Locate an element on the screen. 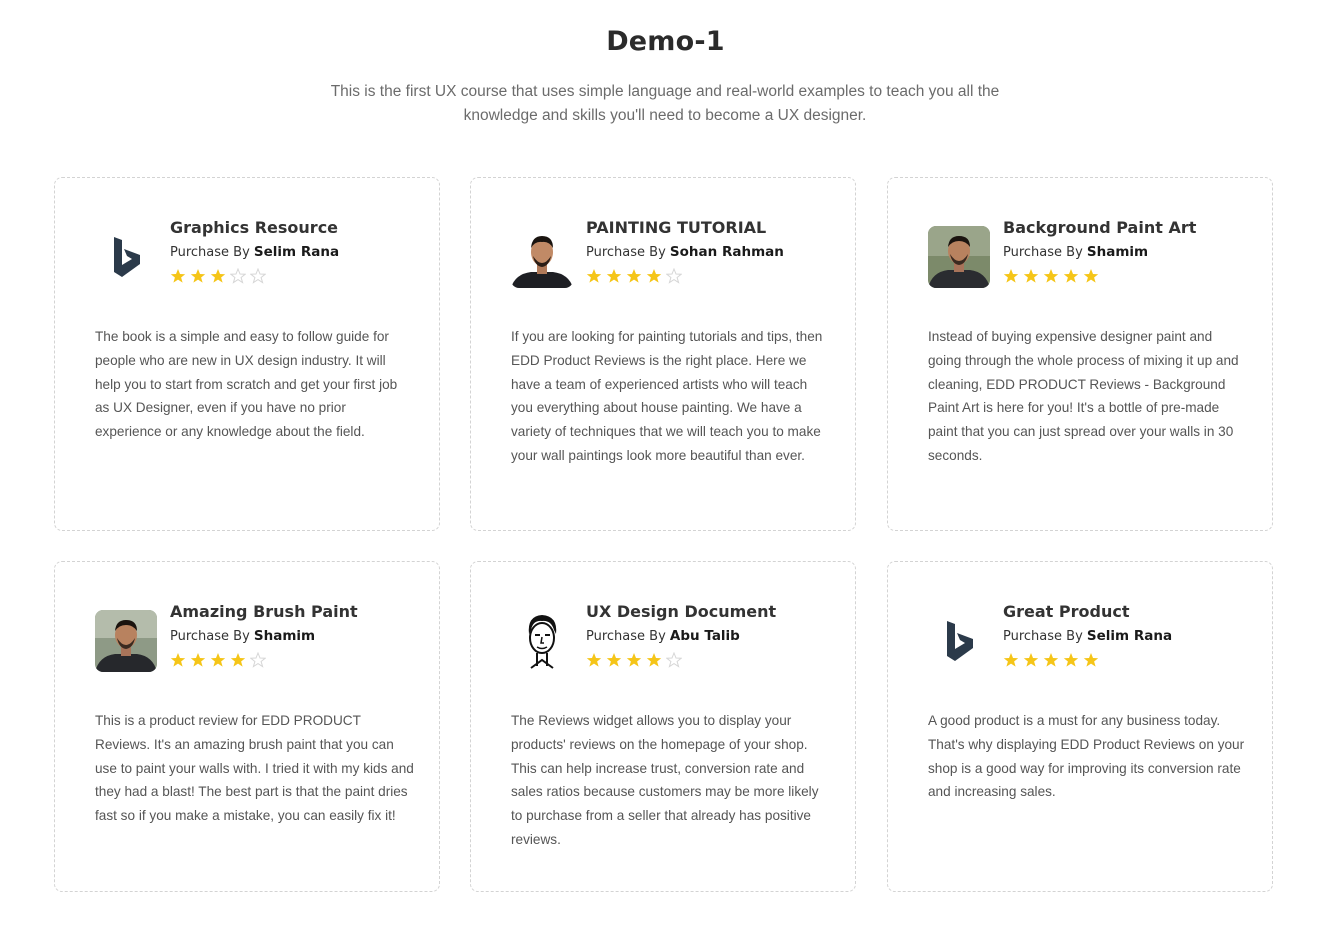 This screenshot has width=1331, height=937. card-title: Great Product is located at coordinates (1066, 611).